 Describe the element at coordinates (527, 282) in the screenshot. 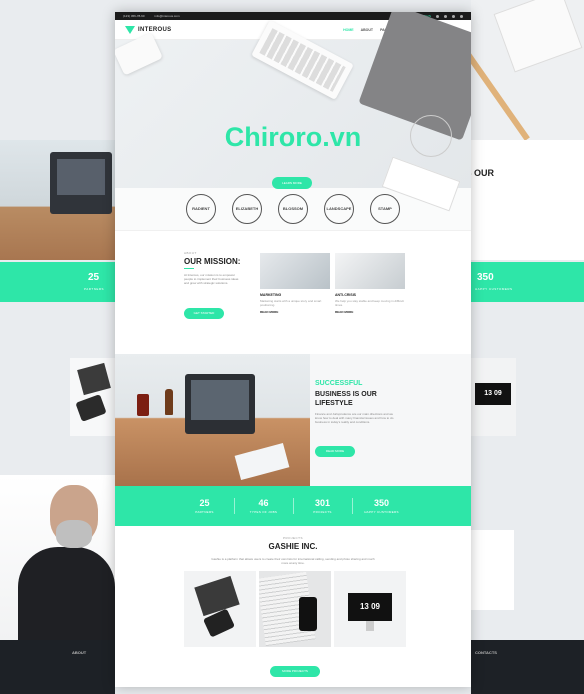

I see `bg-right-stat-strip: 350 HAPPY CUSTOMERS` at that location.